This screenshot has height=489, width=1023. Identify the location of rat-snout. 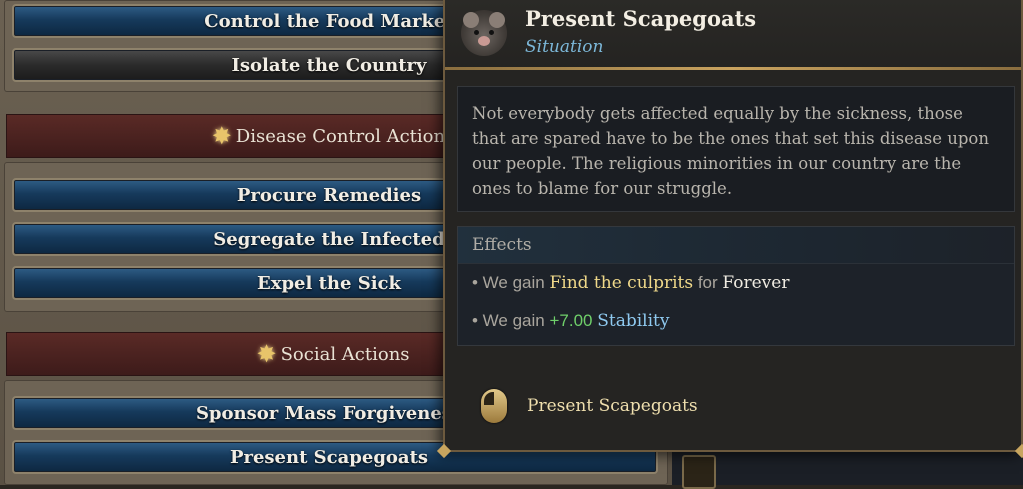
(484, 41).